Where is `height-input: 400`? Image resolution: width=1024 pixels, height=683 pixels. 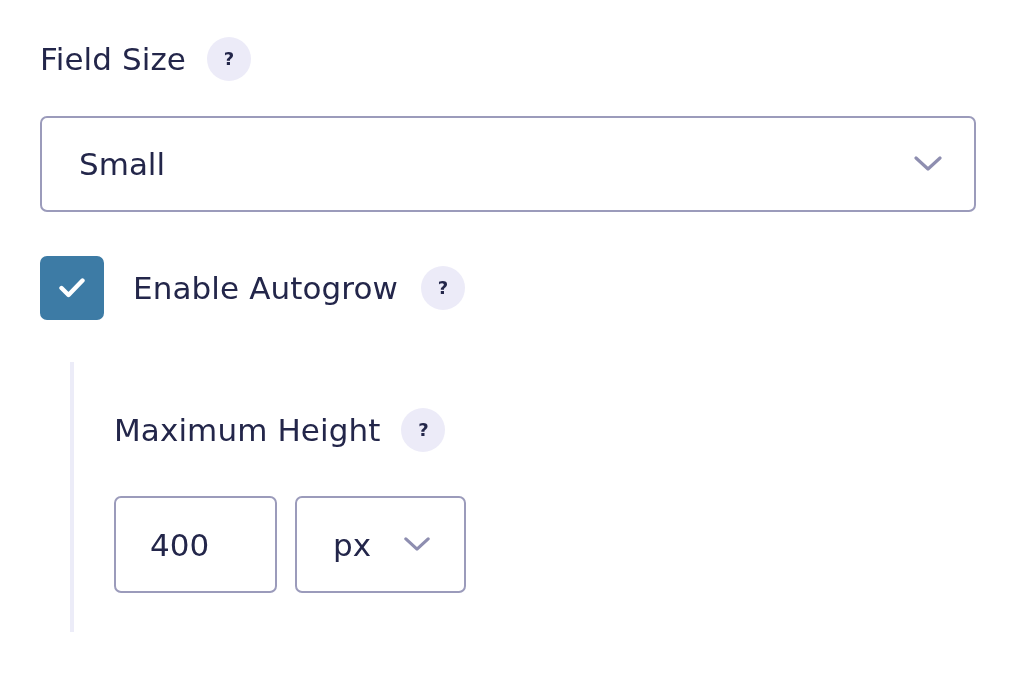 height-input: 400 is located at coordinates (195, 544).